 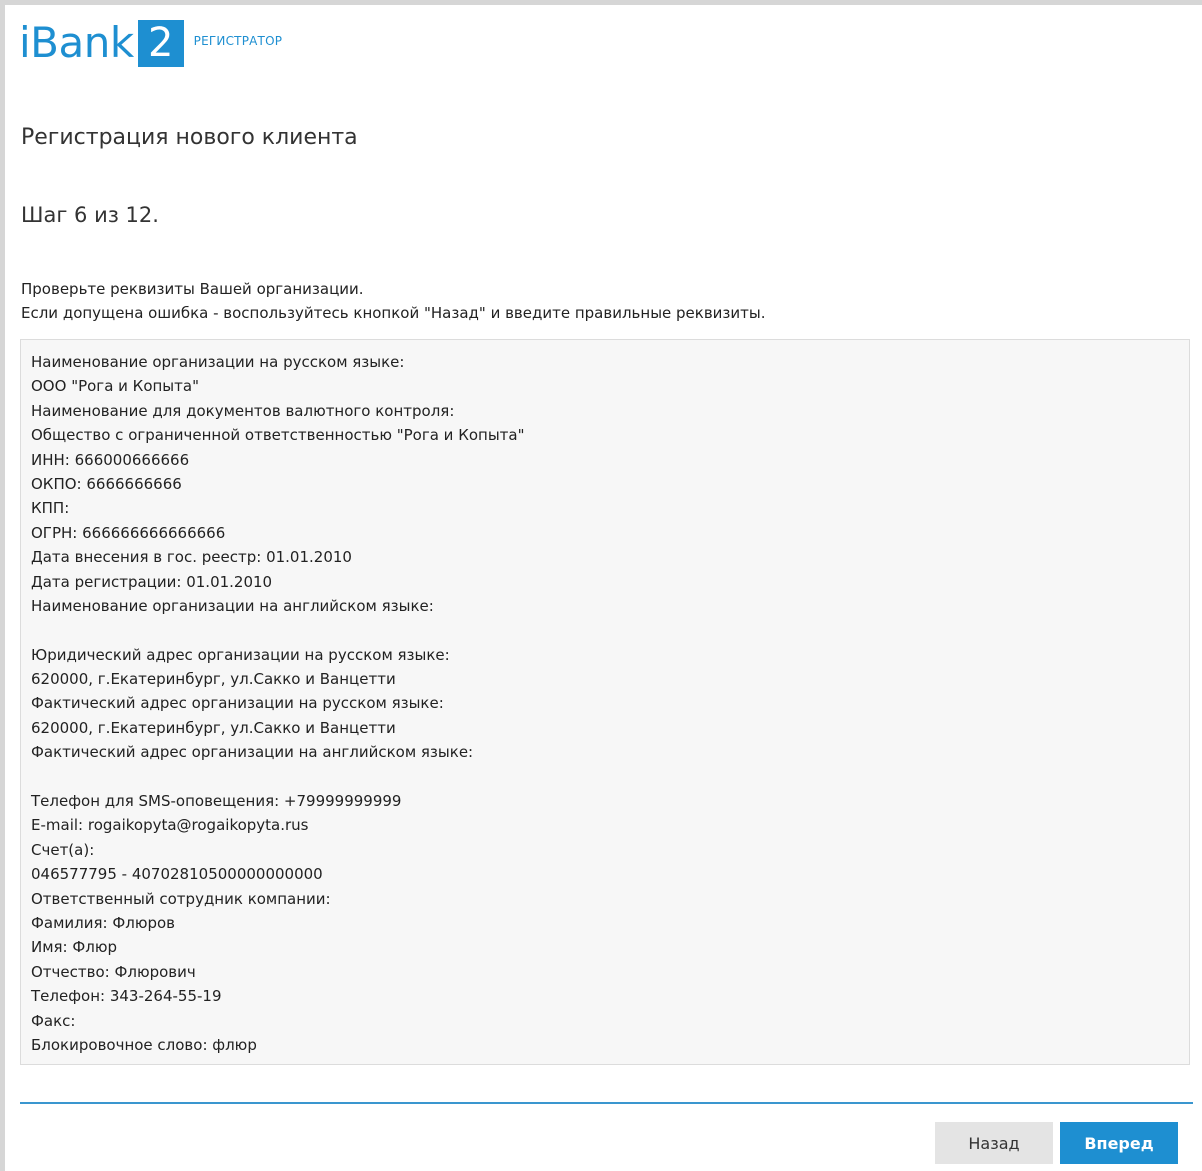 I want to click on details-line: Дата регистрации: 01.01.2010, so click(x=152, y=581).